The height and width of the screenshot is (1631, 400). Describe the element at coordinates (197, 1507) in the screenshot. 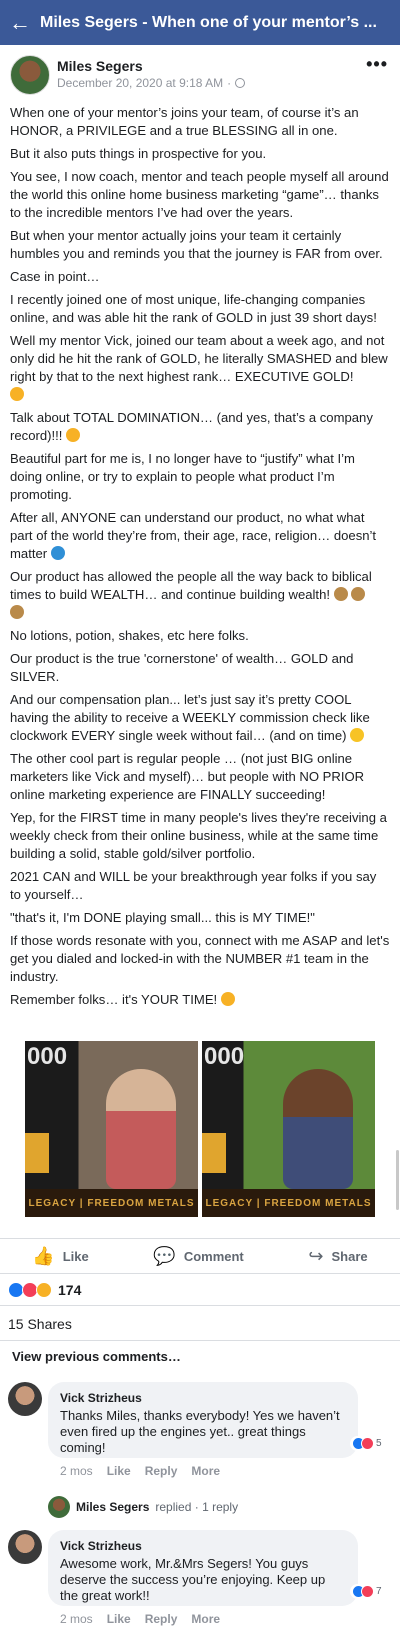

I see `reply-count-text: replied · 1 reply` at that location.